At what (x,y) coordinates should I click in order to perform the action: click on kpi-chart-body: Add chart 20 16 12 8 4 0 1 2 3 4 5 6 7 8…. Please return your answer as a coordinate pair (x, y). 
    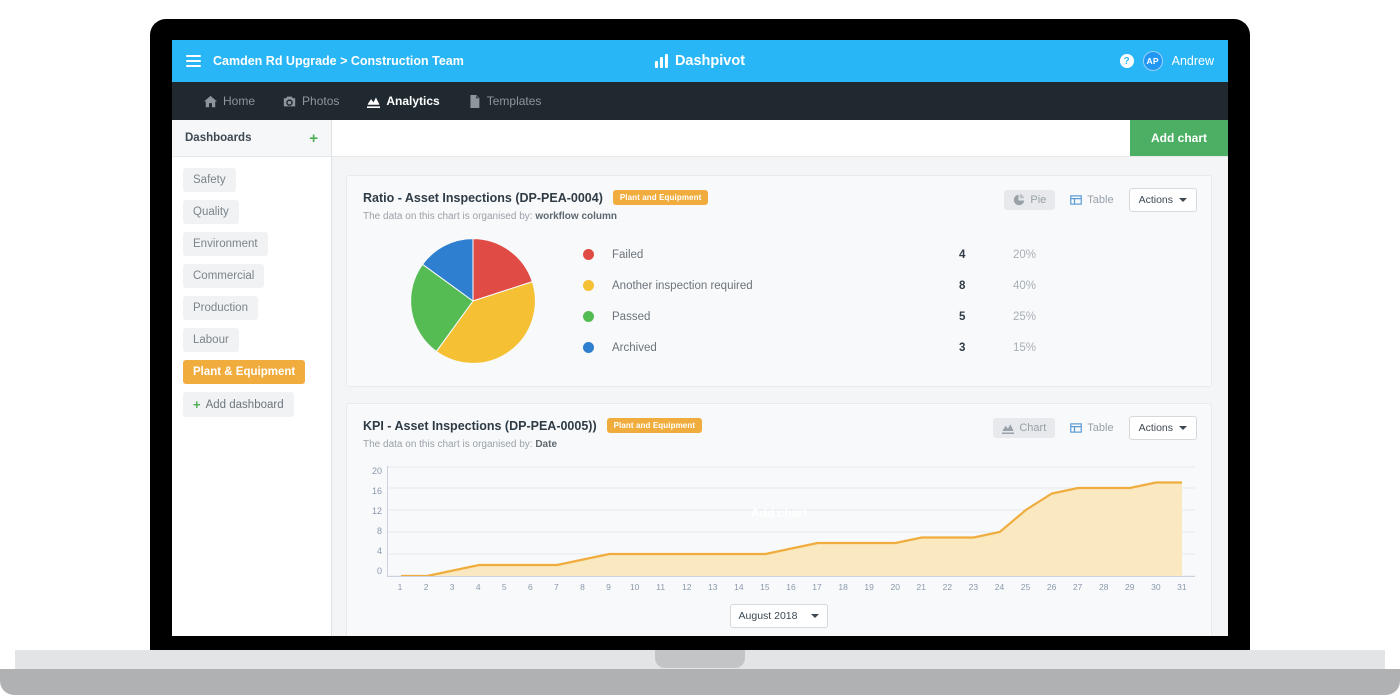
    Looking at the image, I should click on (779, 547).